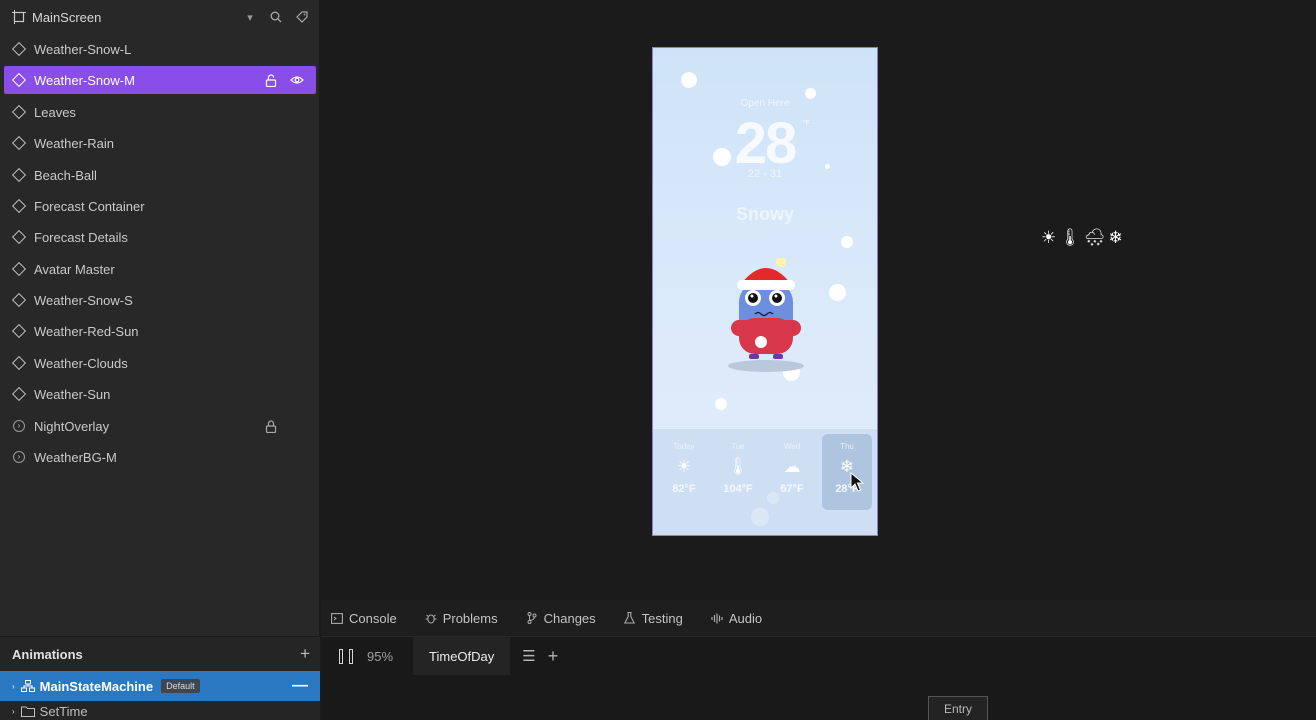  What do you see at coordinates (847, 446) in the screenshot?
I see `forecast-day-name: Thu` at bounding box center [847, 446].